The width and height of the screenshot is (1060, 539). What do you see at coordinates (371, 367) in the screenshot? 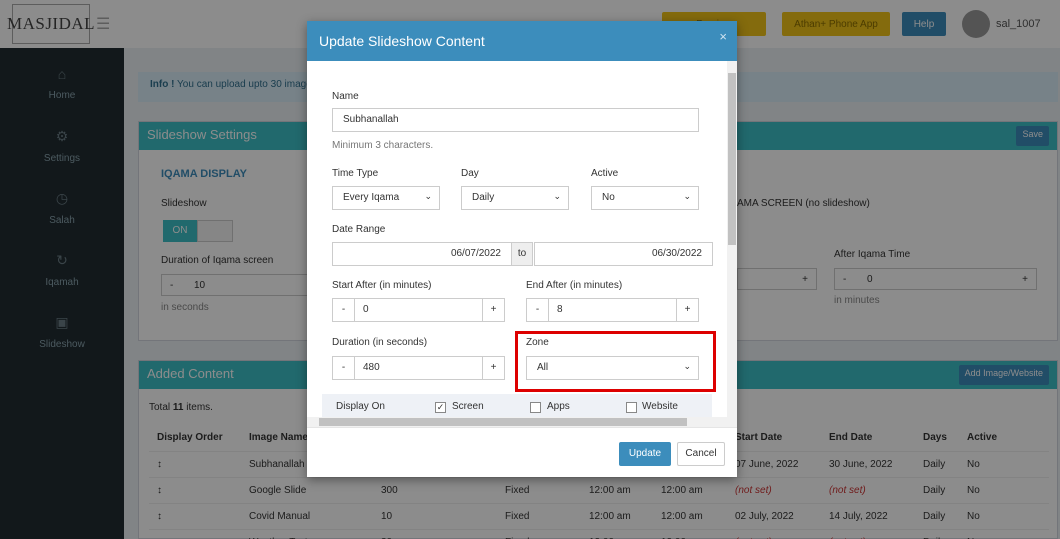
I see `duration-value: 480` at bounding box center [371, 367].